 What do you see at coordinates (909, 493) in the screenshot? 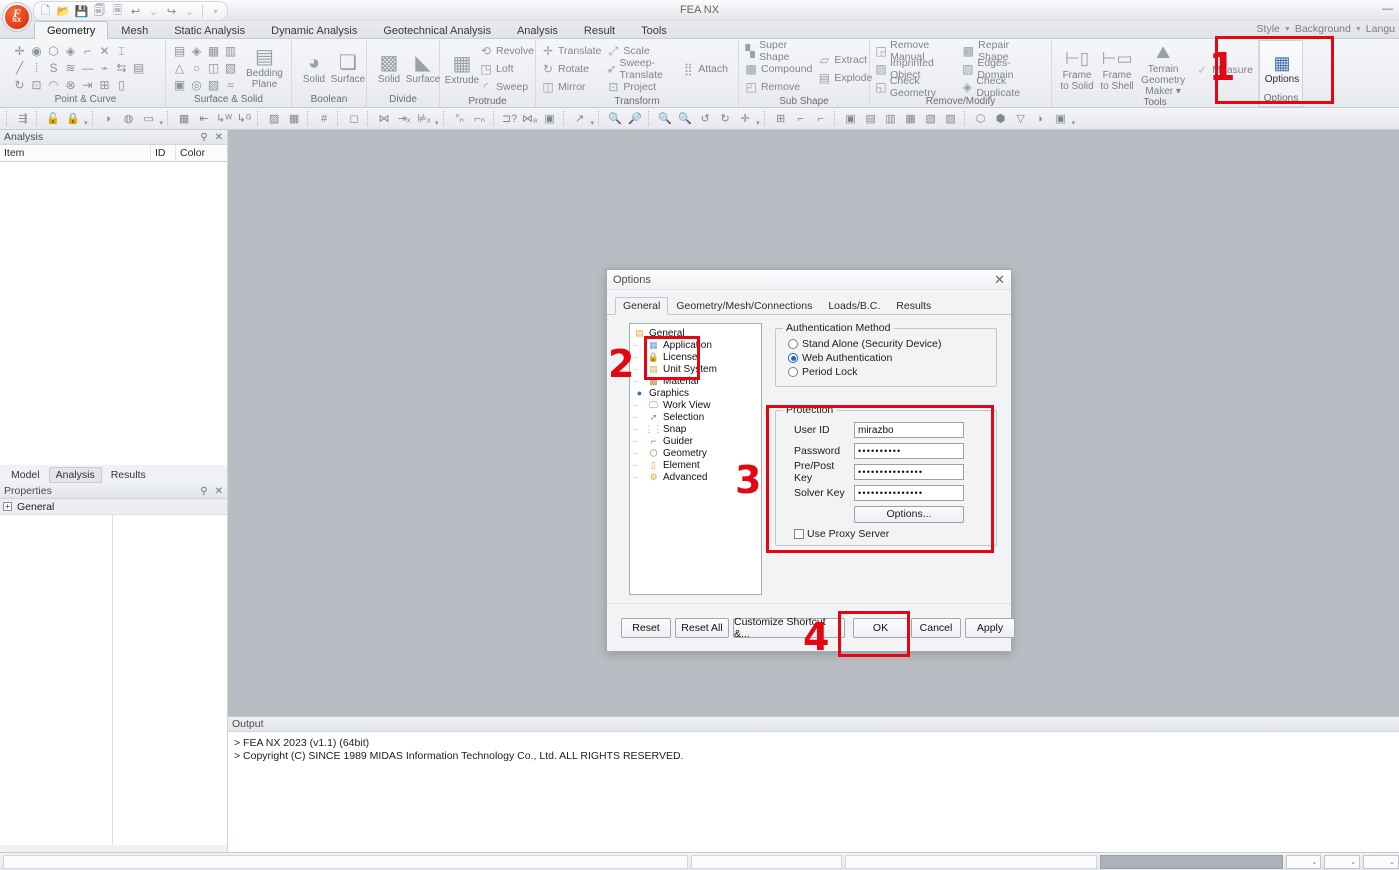
I see `input-solver-key: •••••••••••••••` at bounding box center [909, 493].